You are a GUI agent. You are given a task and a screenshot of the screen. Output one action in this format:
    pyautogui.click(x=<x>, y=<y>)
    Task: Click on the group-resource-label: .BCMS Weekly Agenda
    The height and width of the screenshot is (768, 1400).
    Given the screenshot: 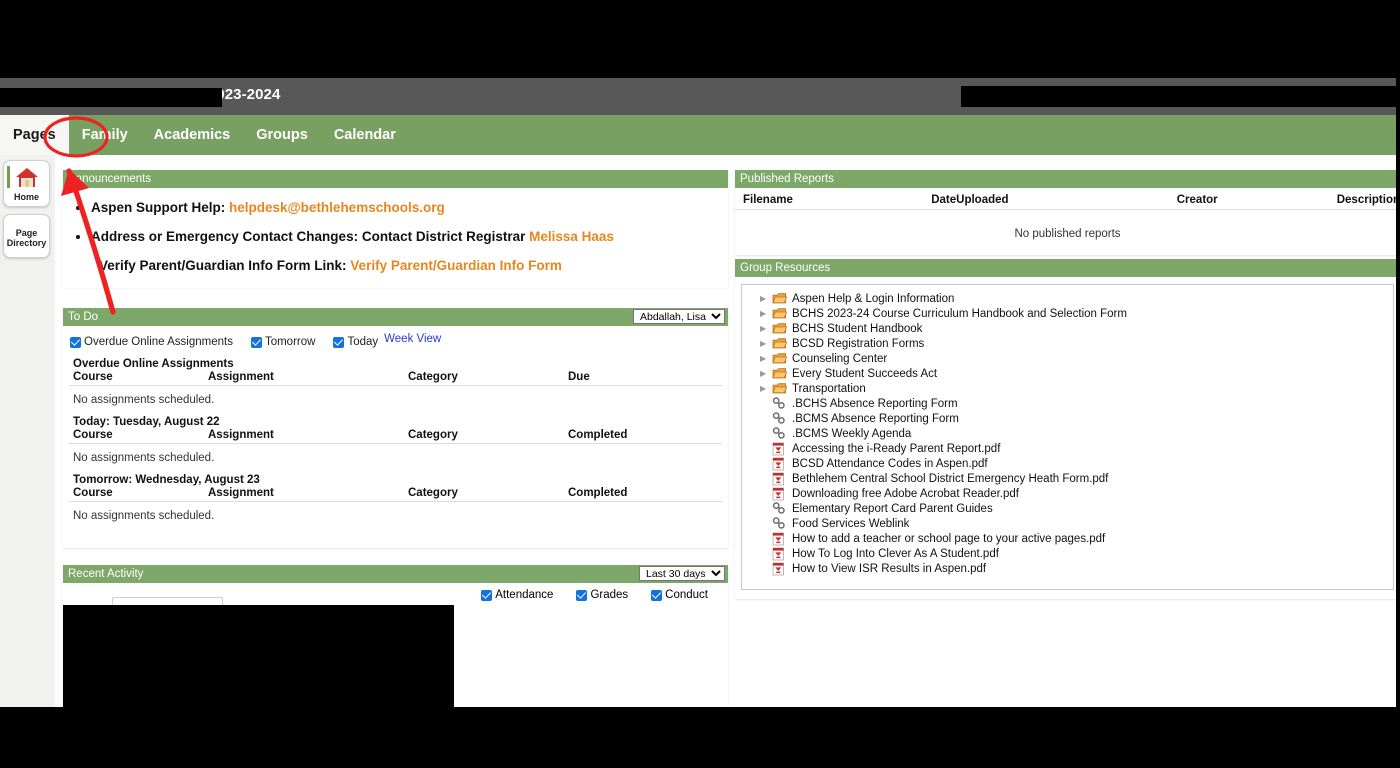 What is the action you would take?
    pyautogui.click(x=852, y=433)
    